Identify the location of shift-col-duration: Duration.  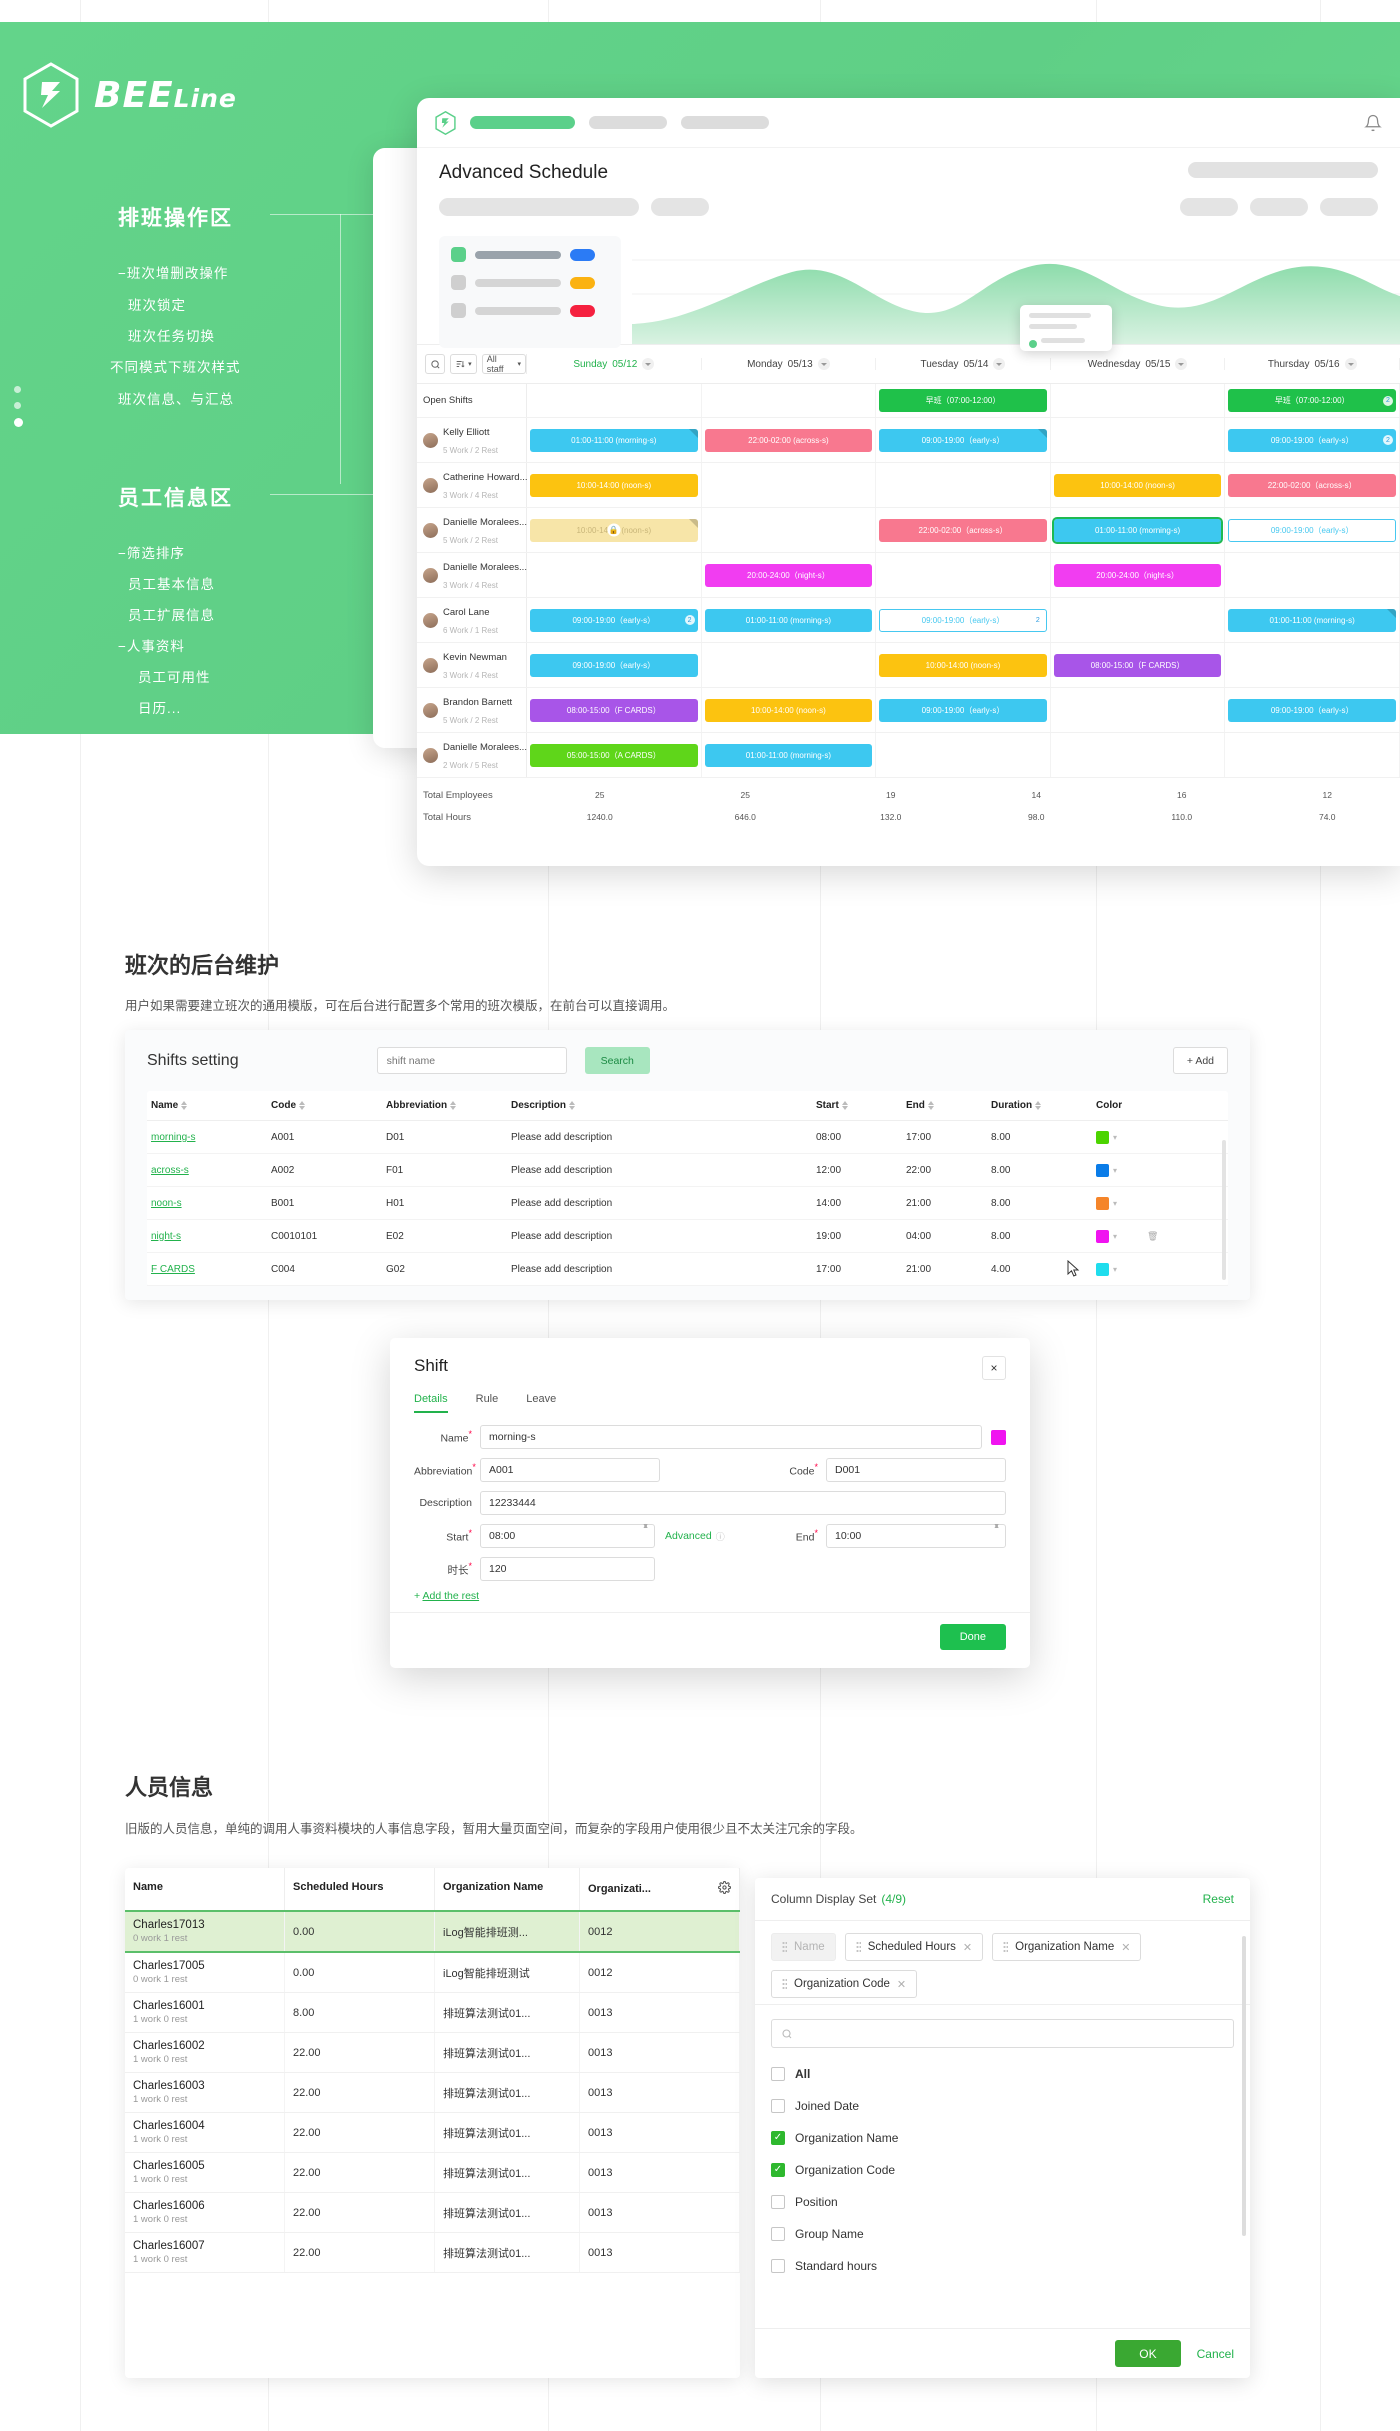
(1039, 1105).